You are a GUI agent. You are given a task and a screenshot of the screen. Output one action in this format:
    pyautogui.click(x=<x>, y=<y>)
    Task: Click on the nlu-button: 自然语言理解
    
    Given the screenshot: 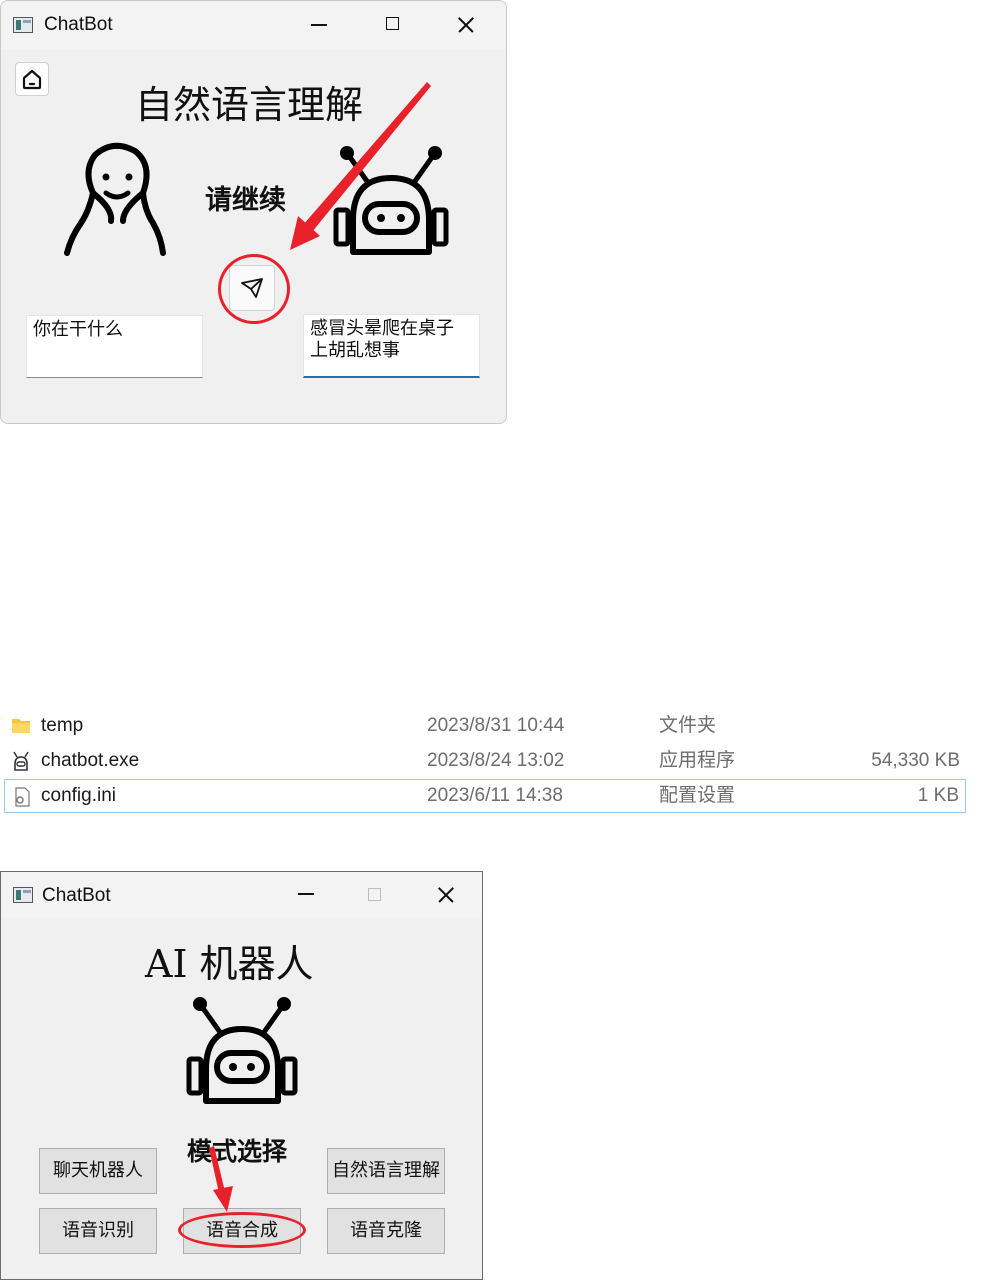 What is the action you would take?
    pyautogui.click(x=386, y=1171)
    